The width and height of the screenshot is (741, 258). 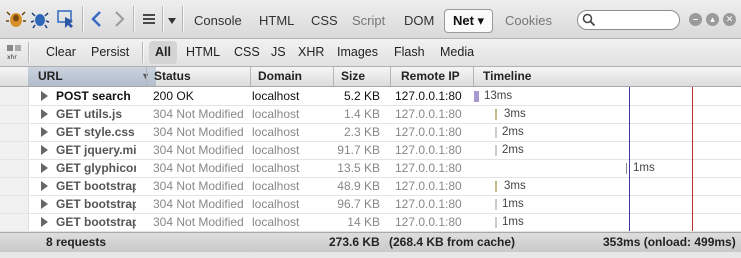 I want to click on tab-console: Console, so click(x=218, y=21).